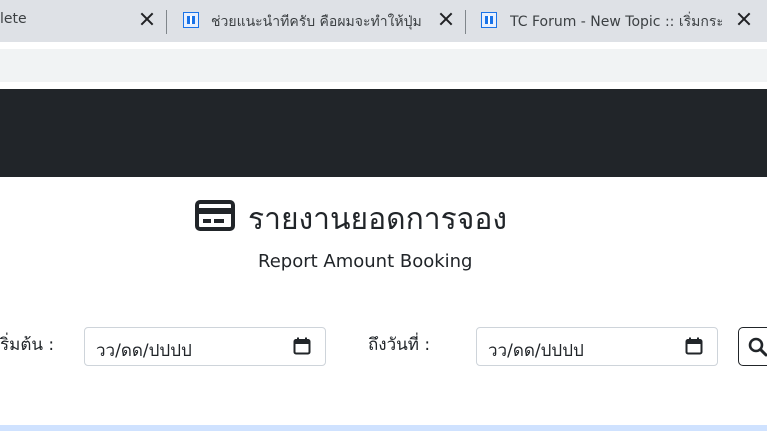 The height and width of the screenshot is (431, 767). Describe the element at coordinates (383, 428) in the screenshot. I see `content-panel-top` at that location.